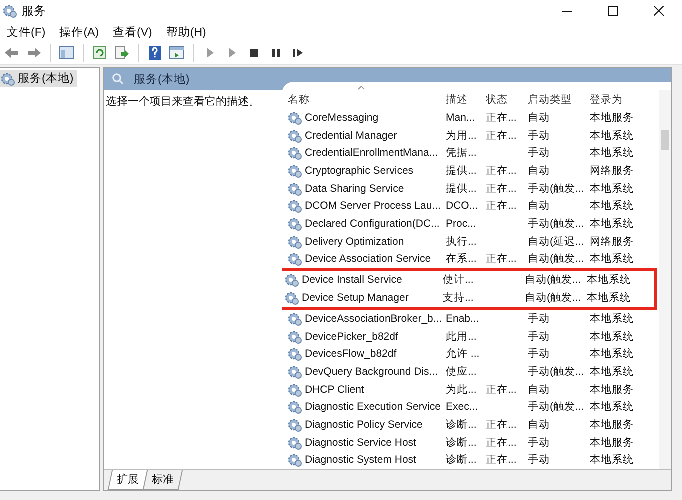 This screenshot has width=682, height=500. Describe the element at coordinates (334, 390) in the screenshot. I see `service-name: DHCP Client` at that location.